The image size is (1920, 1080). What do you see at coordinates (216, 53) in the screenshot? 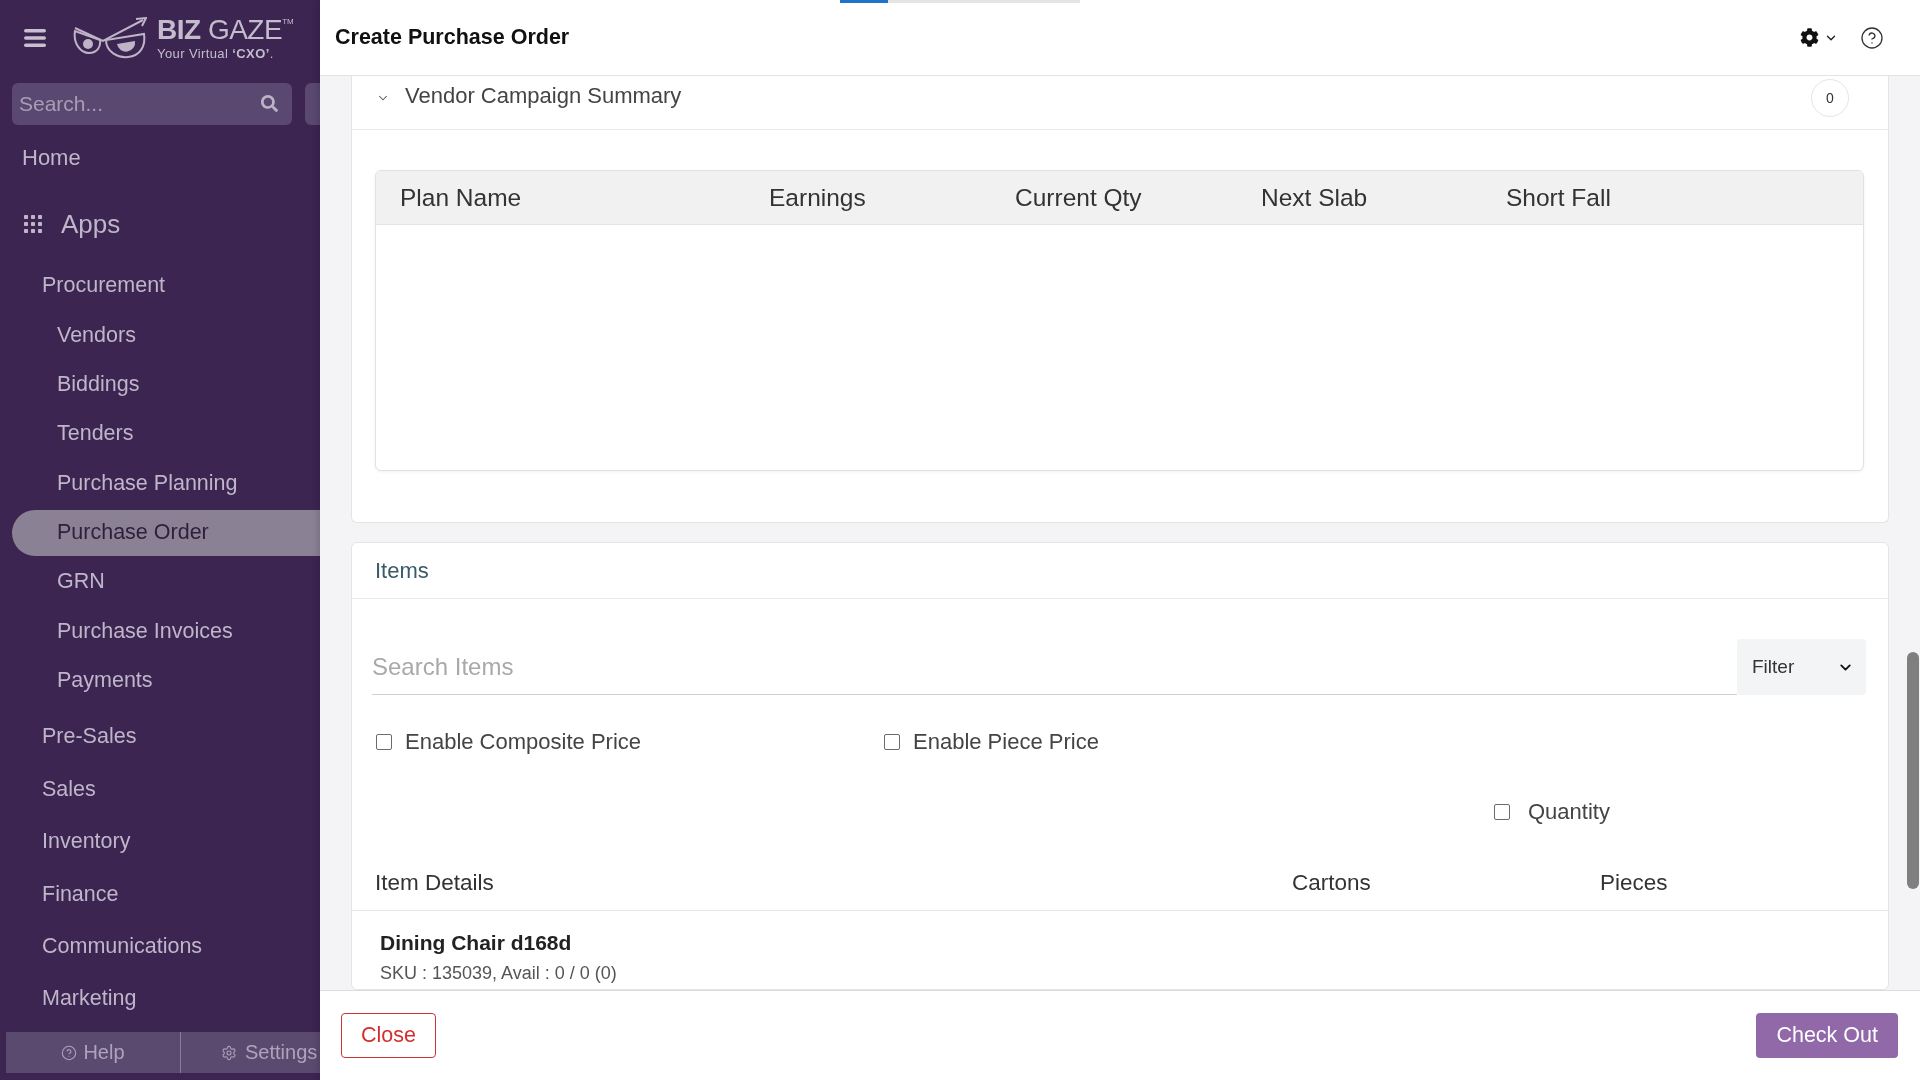
I see `brand-tagline: Your Virtual ‘CXO’.` at bounding box center [216, 53].